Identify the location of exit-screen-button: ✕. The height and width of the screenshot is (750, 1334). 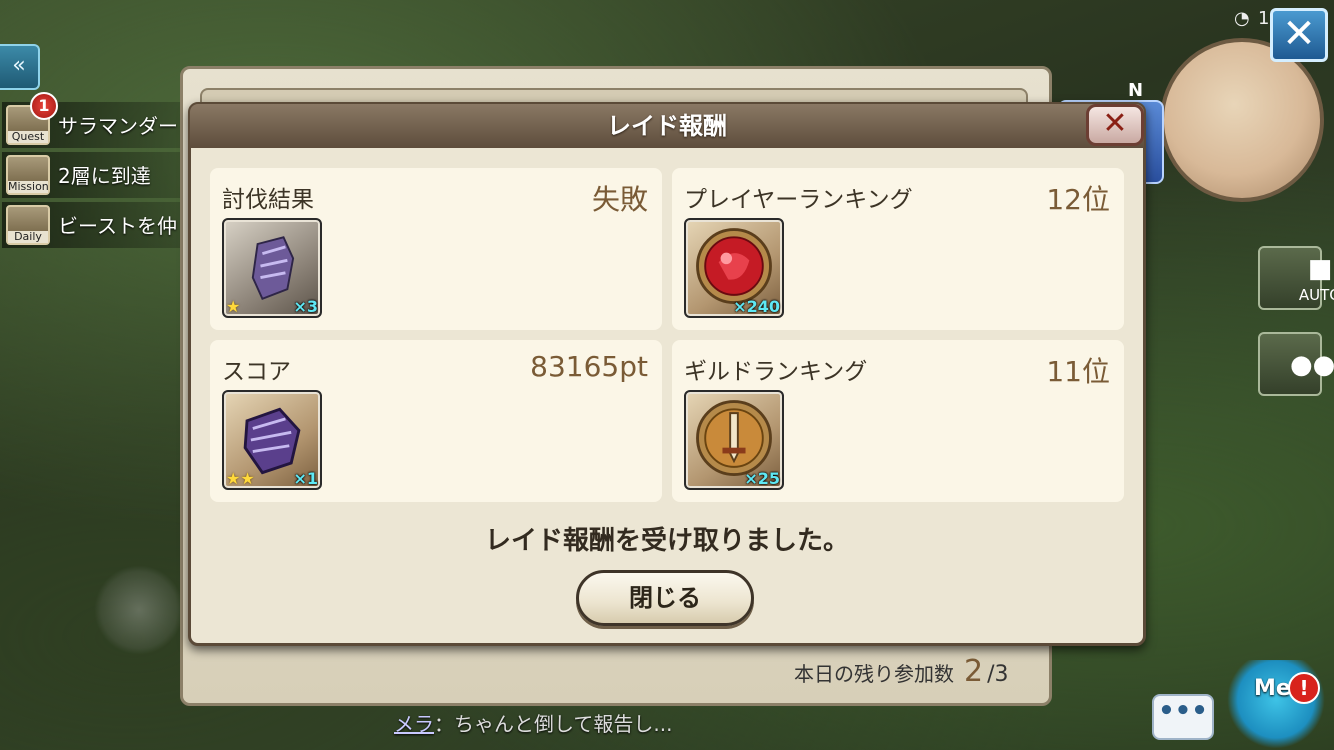
(1299, 35).